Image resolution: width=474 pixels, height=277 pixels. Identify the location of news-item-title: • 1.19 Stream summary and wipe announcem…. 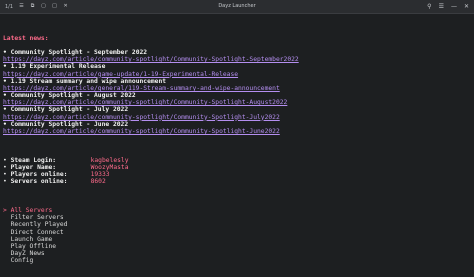
(85, 81).